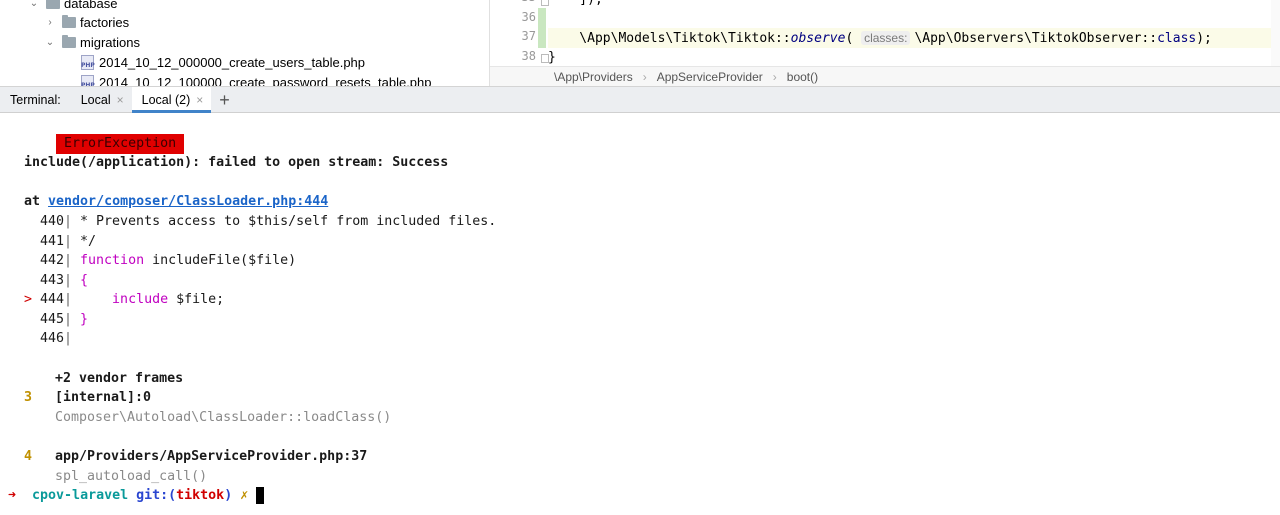 Image resolution: width=1280 pixels, height=515 pixels. I want to click on prompt-directory: cpov-laravel, so click(80, 495).